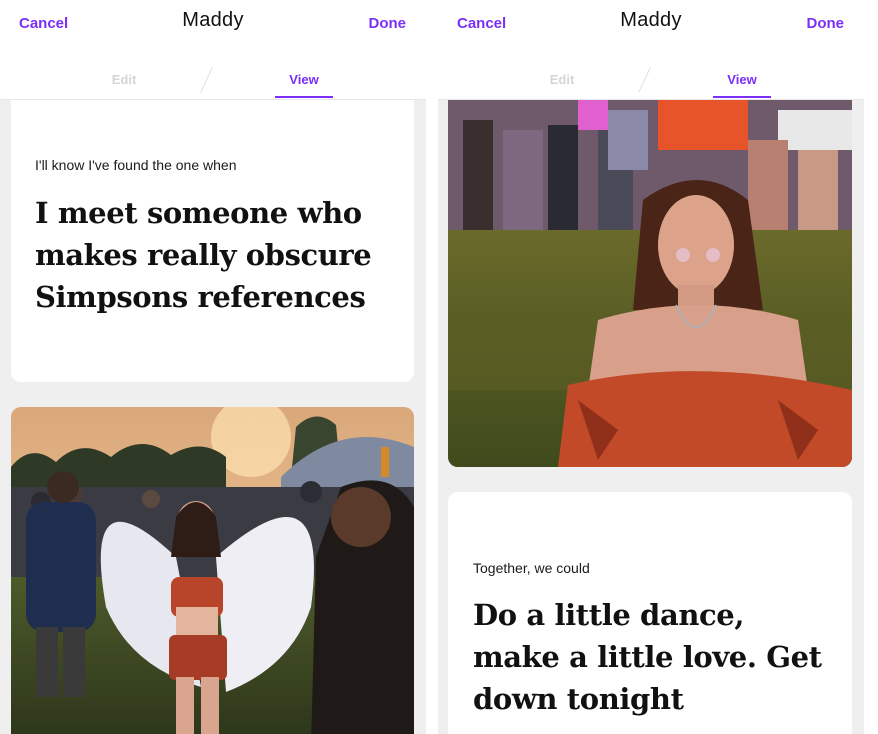  Describe the element at coordinates (136, 165) in the screenshot. I see `prompt-question: I'll know I've found the one when` at that location.